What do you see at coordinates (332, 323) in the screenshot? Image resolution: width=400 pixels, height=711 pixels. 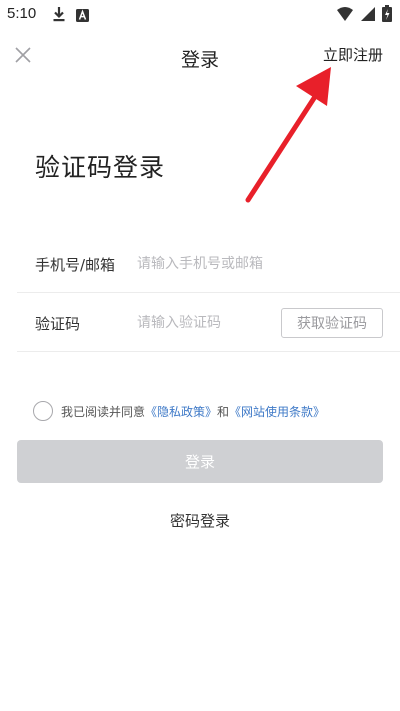 I see `get-code-button: 获取验证码` at bounding box center [332, 323].